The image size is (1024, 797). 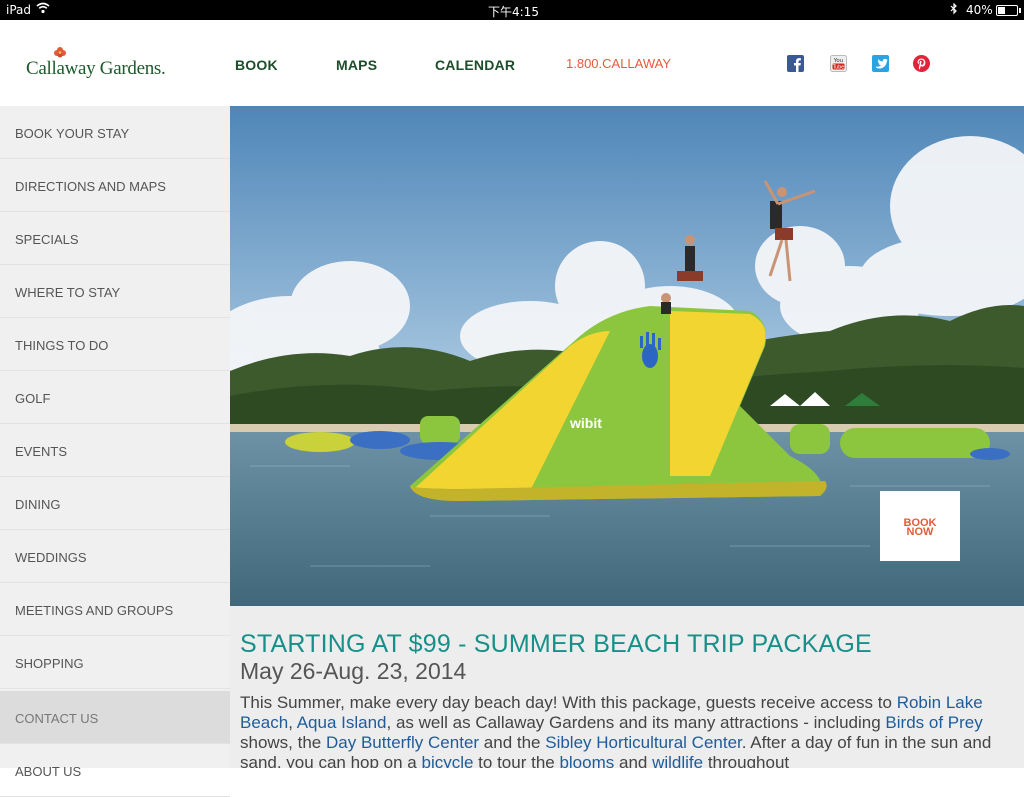 I want to click on sidebar-item-meetings-and-groups: MEETINGS AND GROUPS, so click(x=115, y=609).